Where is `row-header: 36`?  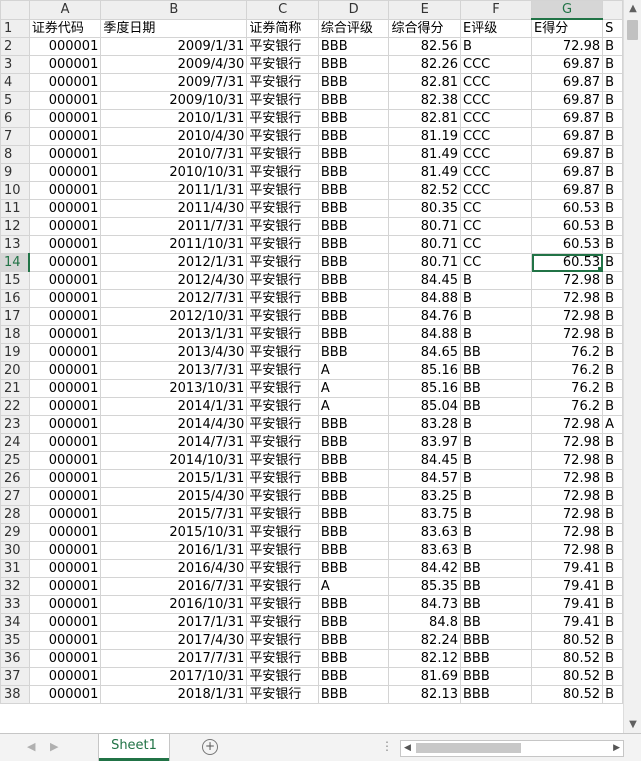
row-header: 36 is located at coordinates (15, 658).